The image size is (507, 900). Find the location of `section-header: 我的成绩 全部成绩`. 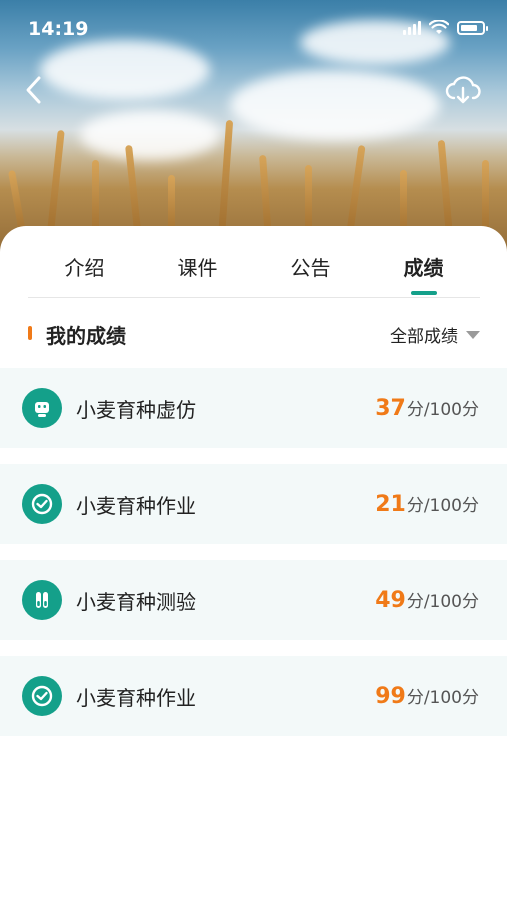

section-header: 我的成绩 全部成绩 is located at coordinates (254, 333).